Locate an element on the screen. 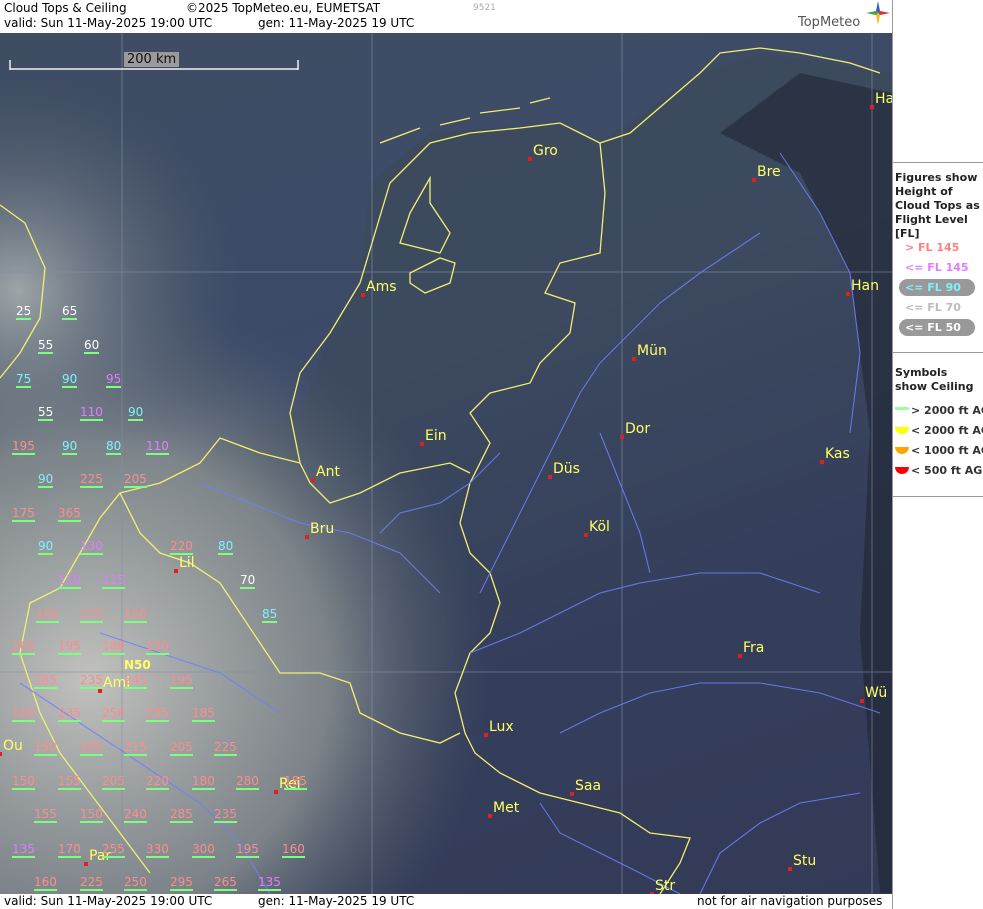  map-code: 9521 is located at coordinates (484, 8).